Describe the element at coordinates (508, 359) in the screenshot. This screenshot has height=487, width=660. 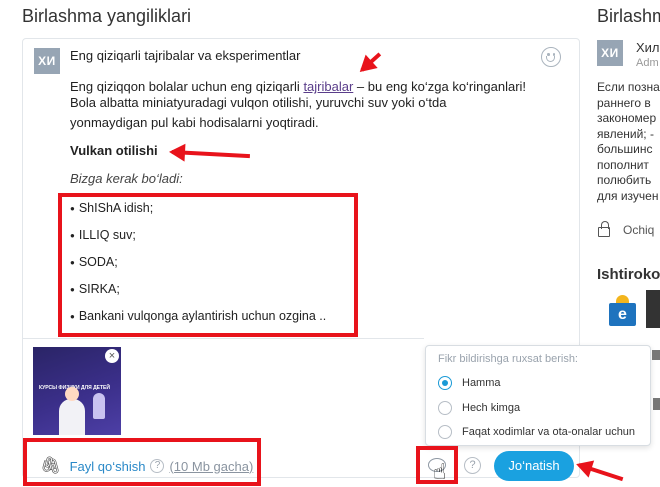
I see `popup-title: Fikr bildirishga ruxsat berish:` at that location.